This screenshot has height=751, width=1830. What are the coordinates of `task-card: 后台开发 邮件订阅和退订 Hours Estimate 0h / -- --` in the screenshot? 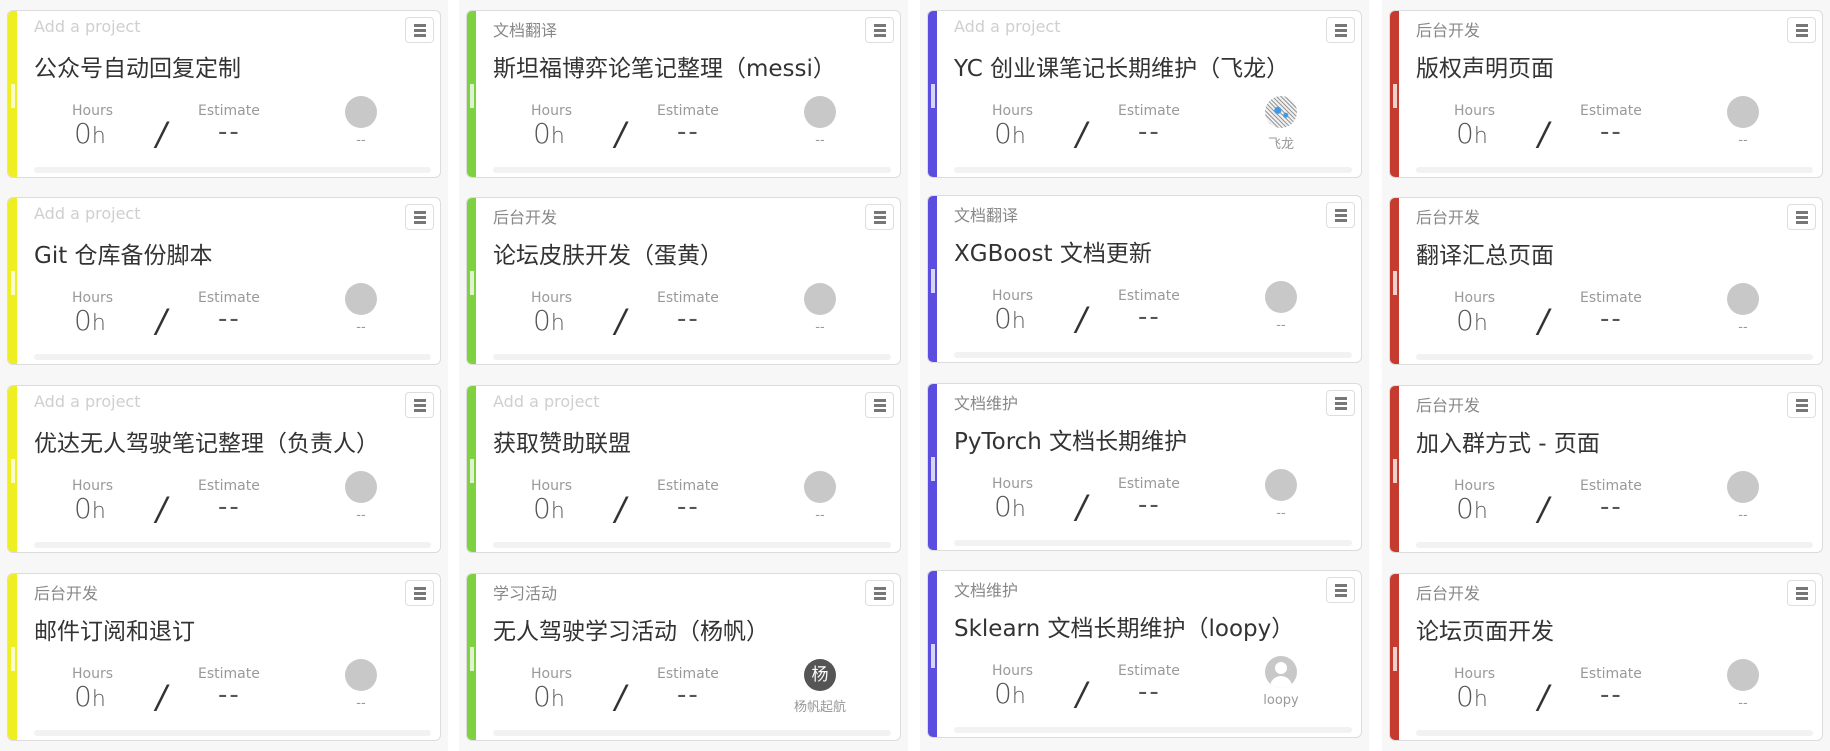 It's located at (224, 657).